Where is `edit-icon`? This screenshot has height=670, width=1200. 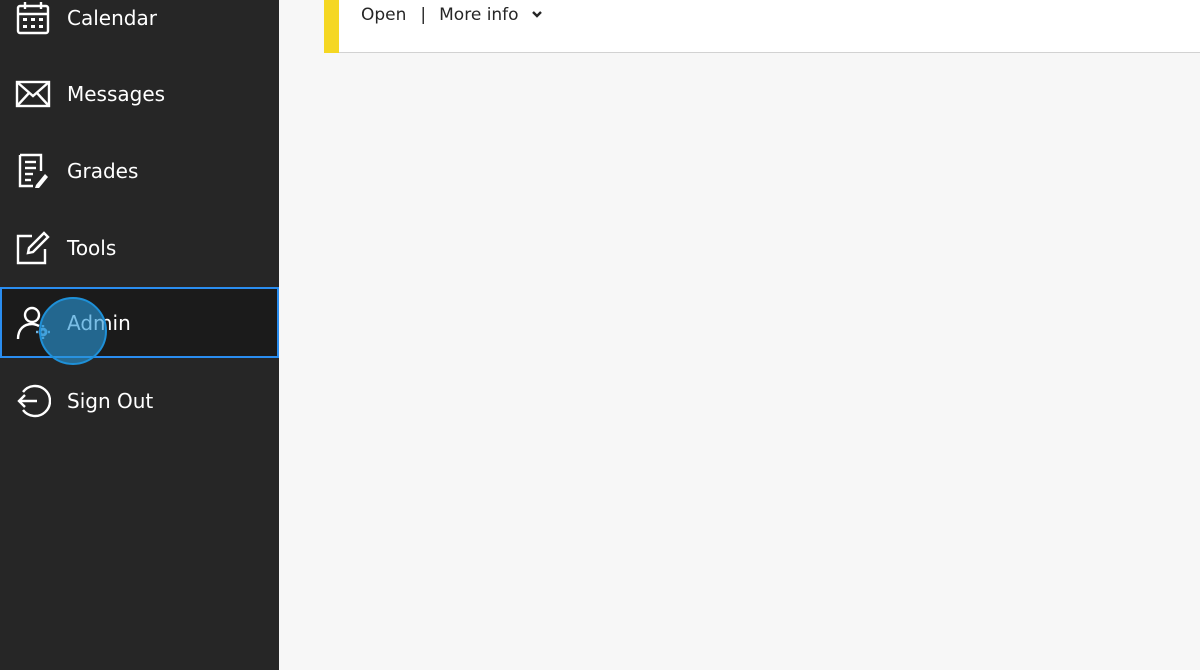
edit-icon is located at coordinates (33, 248).